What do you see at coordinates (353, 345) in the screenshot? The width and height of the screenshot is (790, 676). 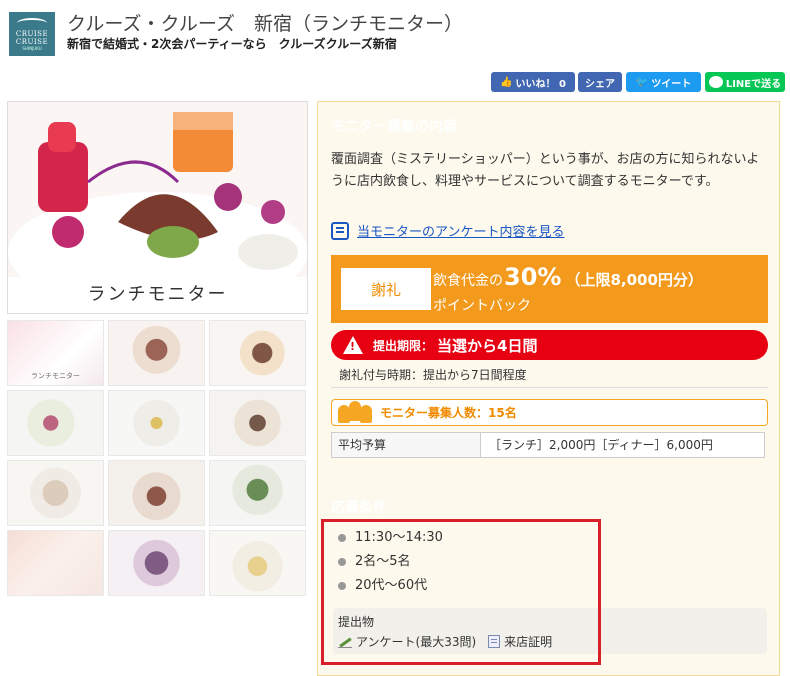 I see `warning-icon` at bounding box center [353, 345].